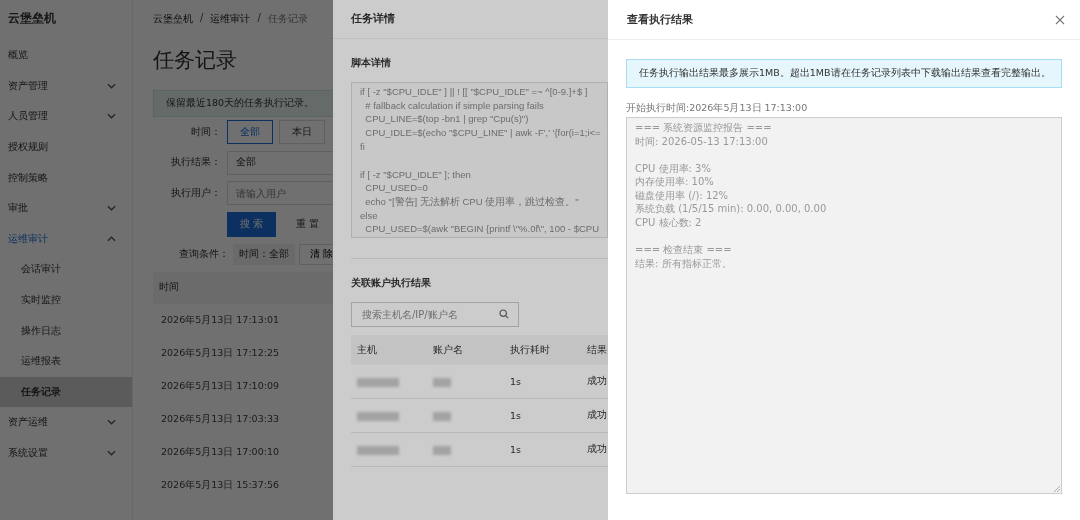  Describe the element at coordinates (371, 63) in the screenshot. I see `section-heading: 脚本详情` at that location.